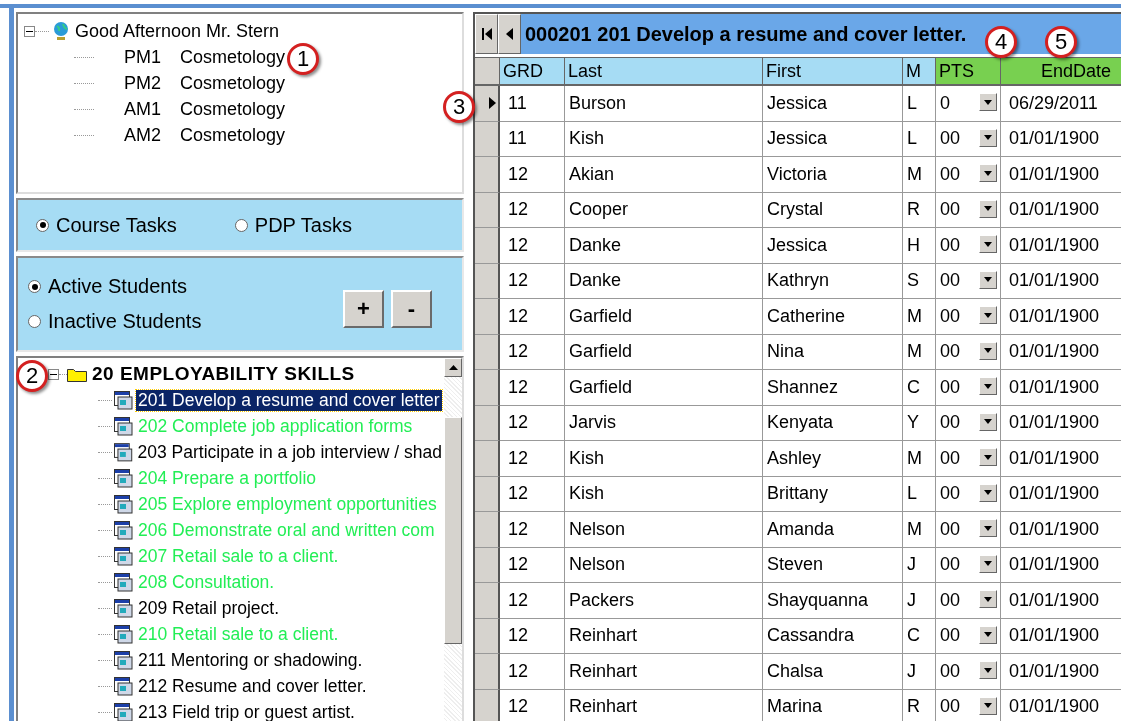 Image resolution: width=1121 pixels, height=721 pixels. I want to click on collapse-button: -, so click(411, 309).